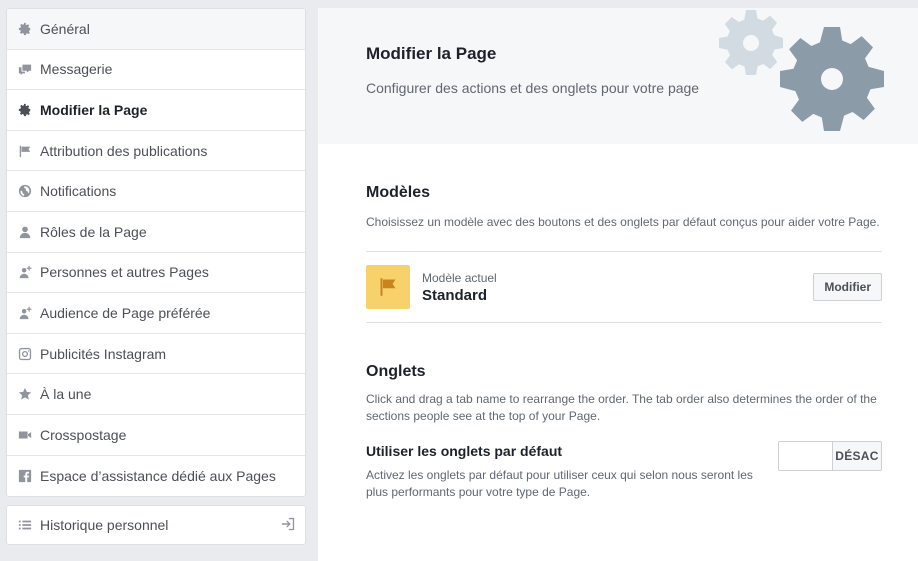 The image size is (918, 561). I want to click on template-flag-box, so click(388, 287).